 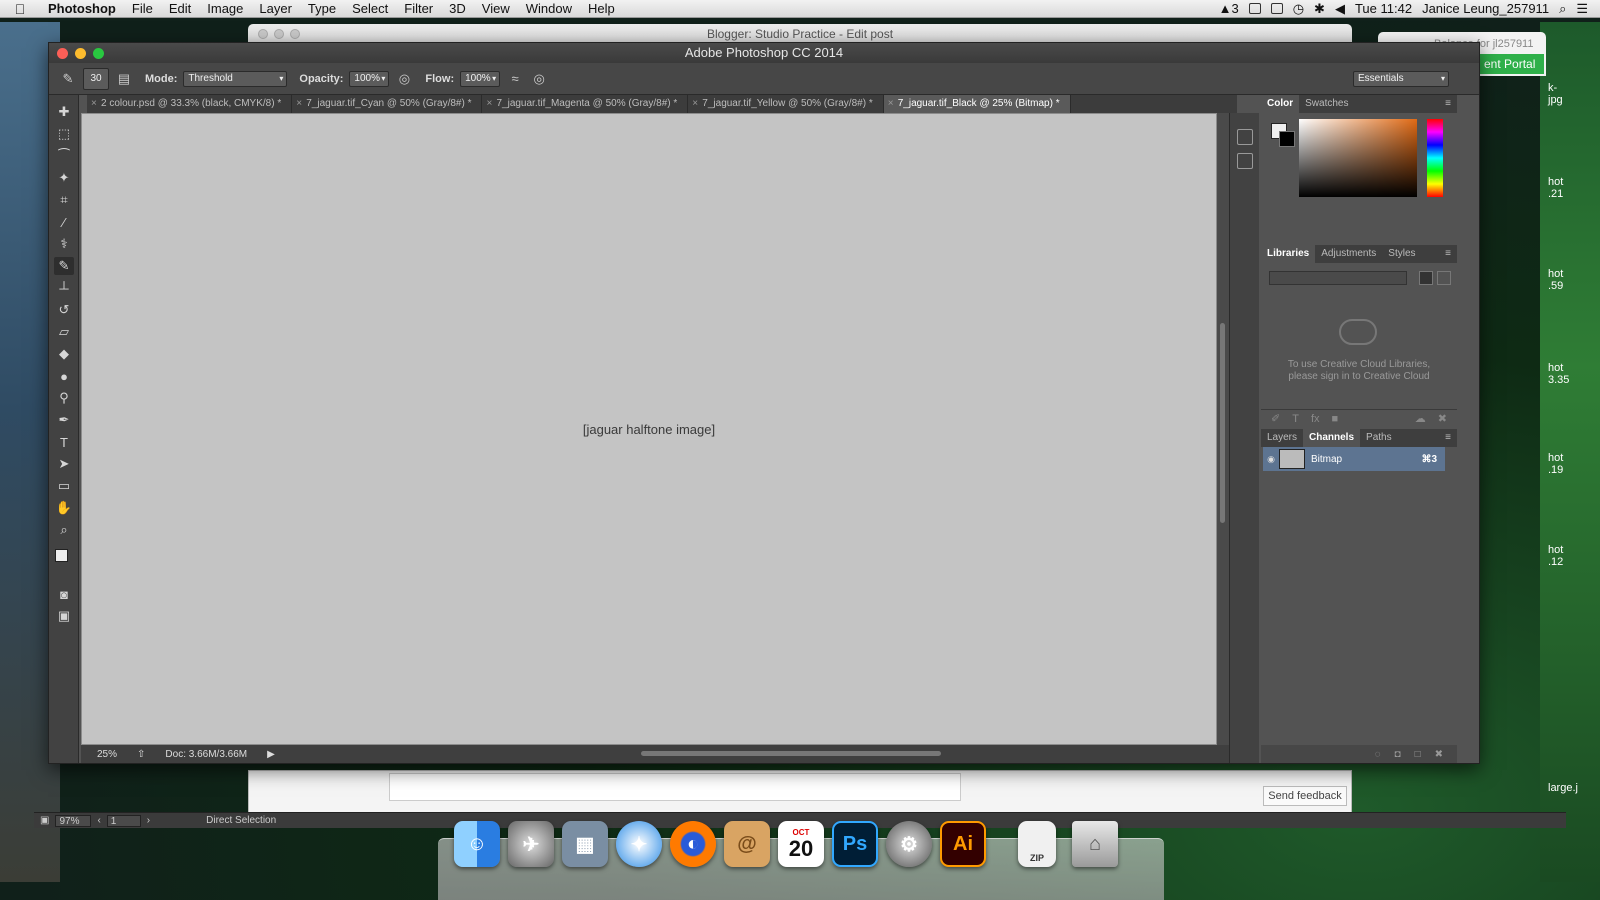 I want to click on save-selection-icon: ◘, so click(x=1398, y=754).